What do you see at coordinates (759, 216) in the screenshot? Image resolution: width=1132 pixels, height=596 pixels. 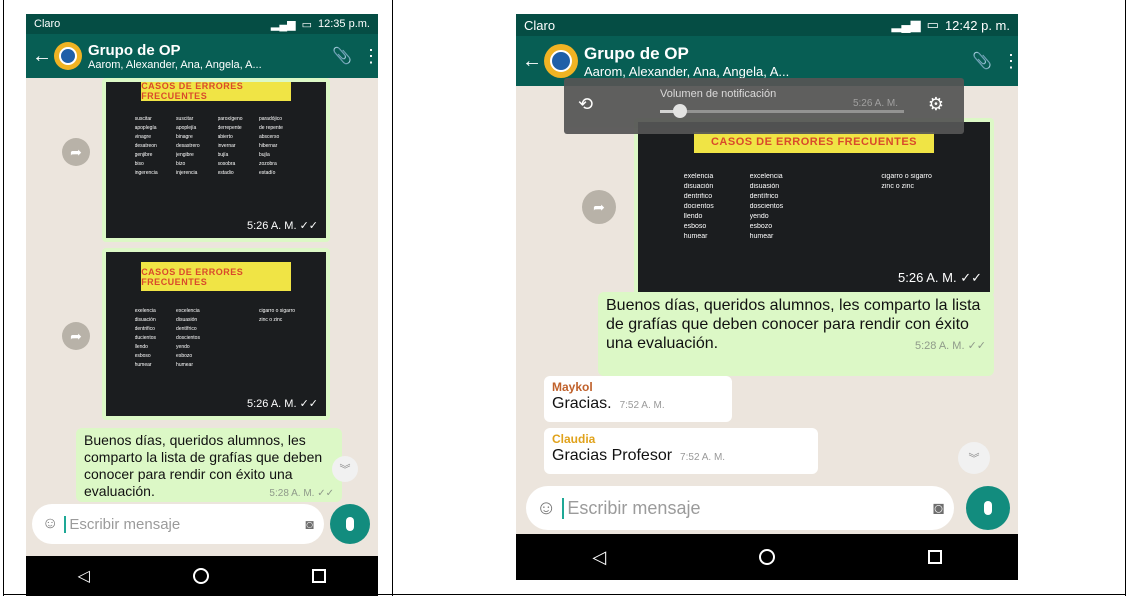 I see `word-cell: yendo` at bounding box center [759, 216].